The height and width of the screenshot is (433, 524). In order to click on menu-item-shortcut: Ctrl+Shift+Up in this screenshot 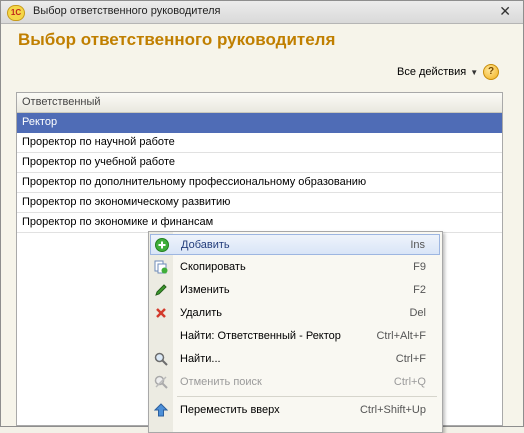, I will do `click(392, 410)`.